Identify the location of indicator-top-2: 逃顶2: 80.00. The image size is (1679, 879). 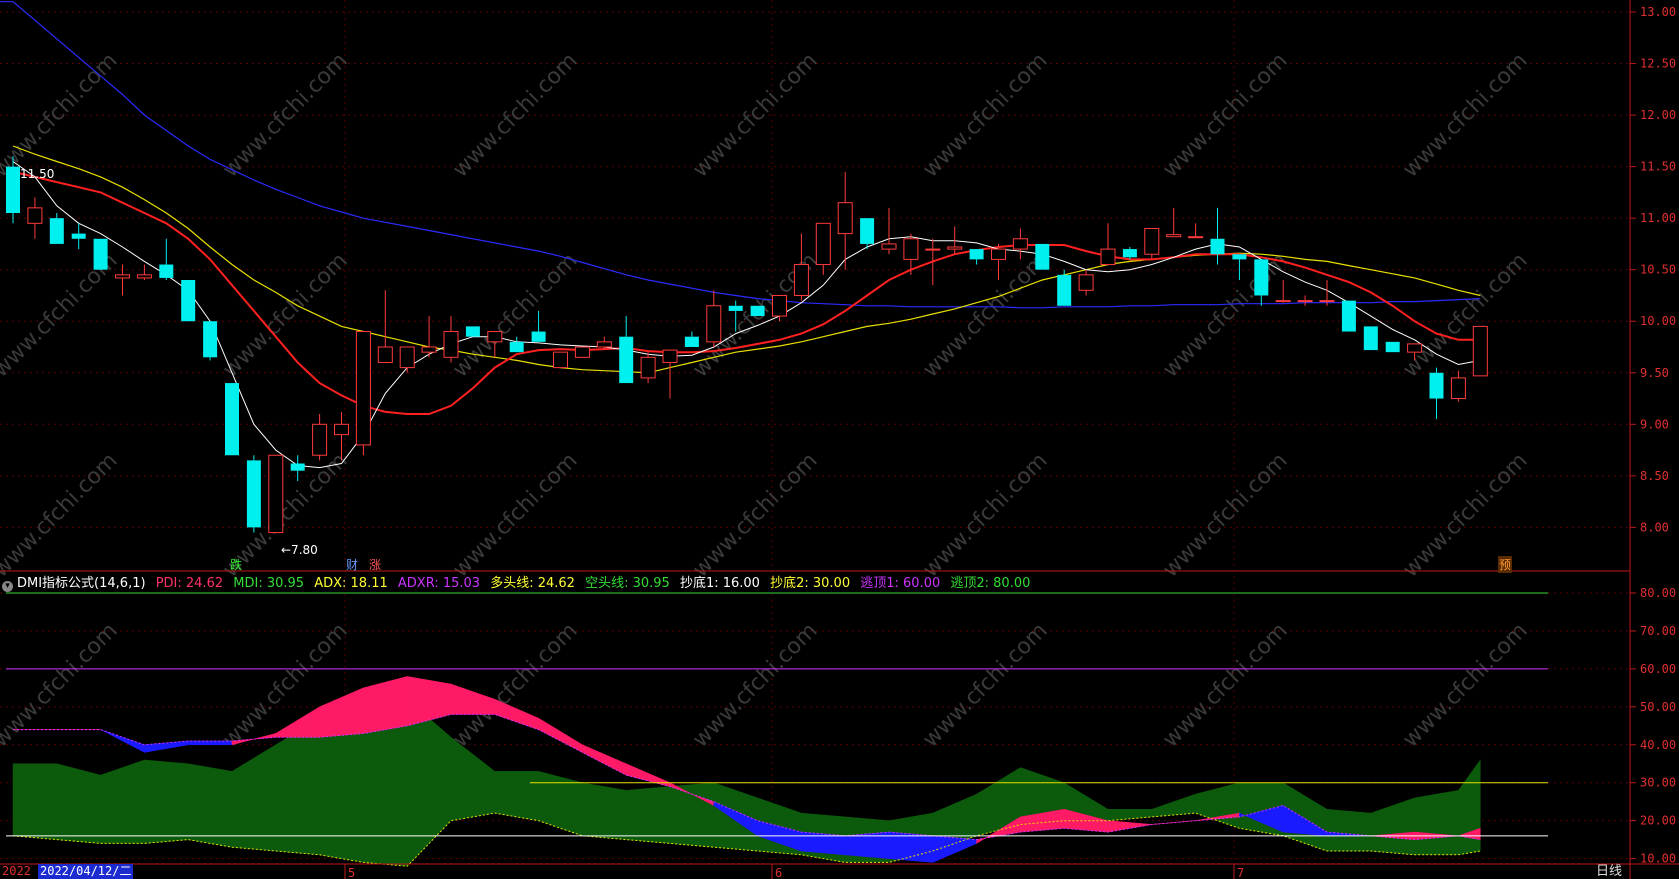
(990, 583).